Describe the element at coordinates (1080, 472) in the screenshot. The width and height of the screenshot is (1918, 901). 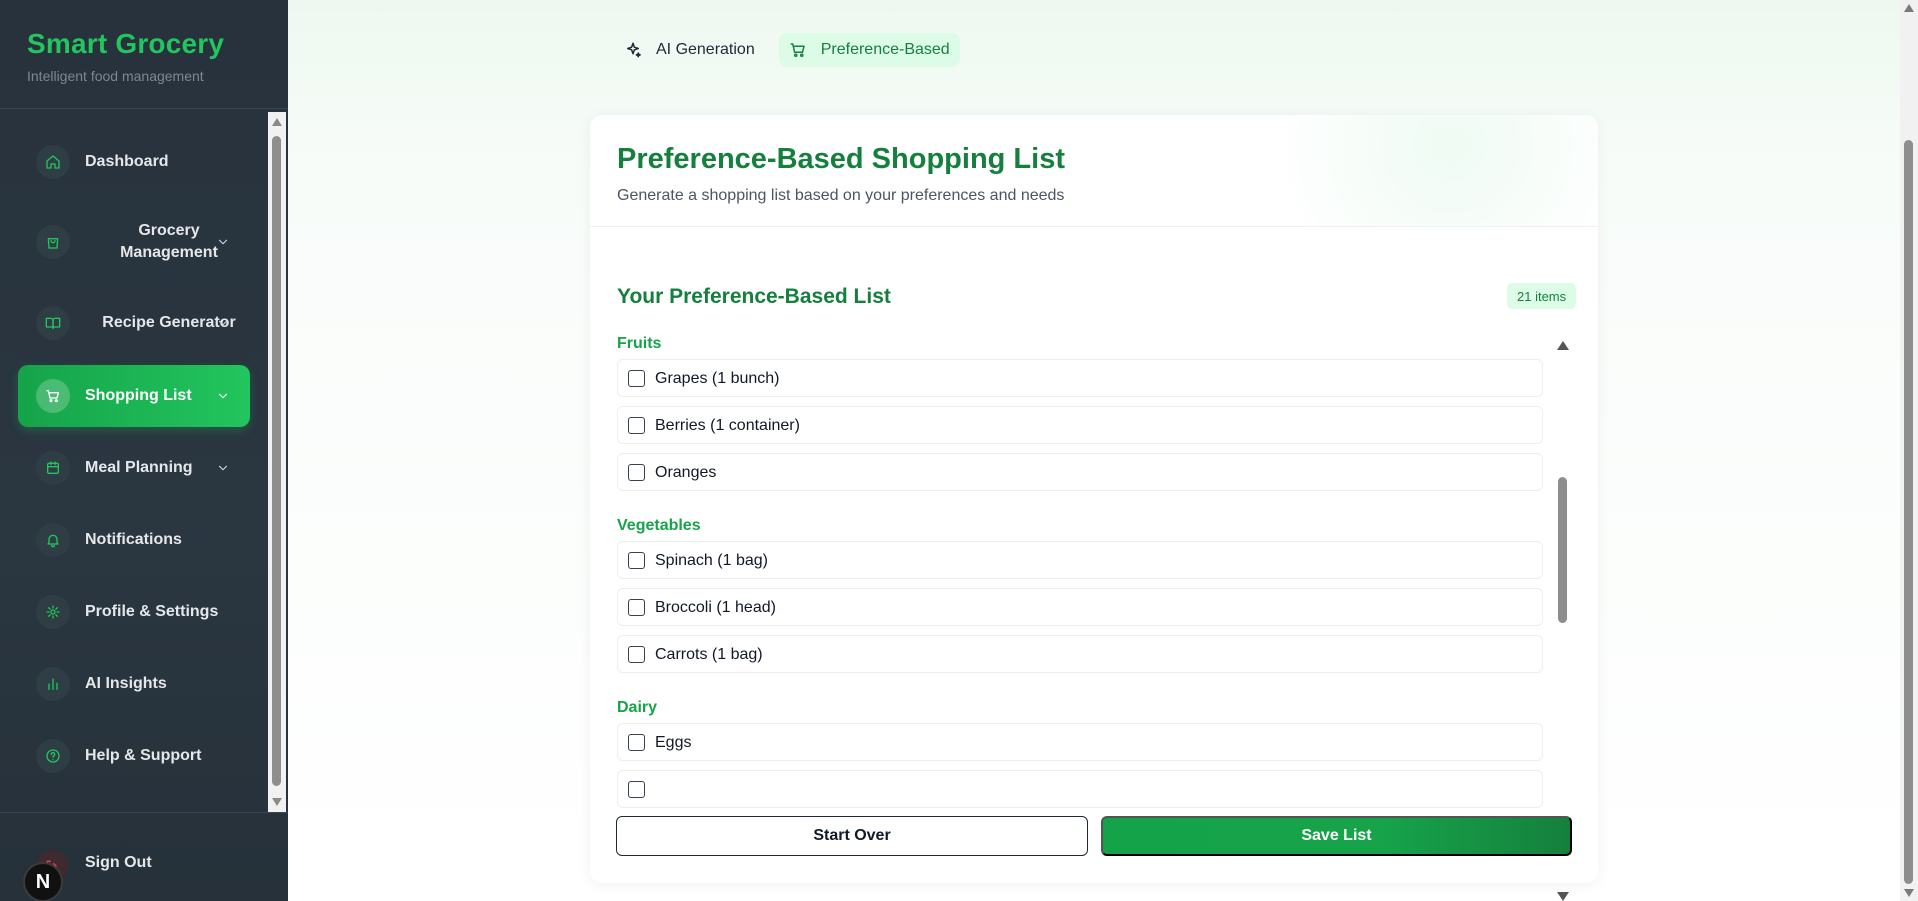
I see `list-item: Oranges` at that location.